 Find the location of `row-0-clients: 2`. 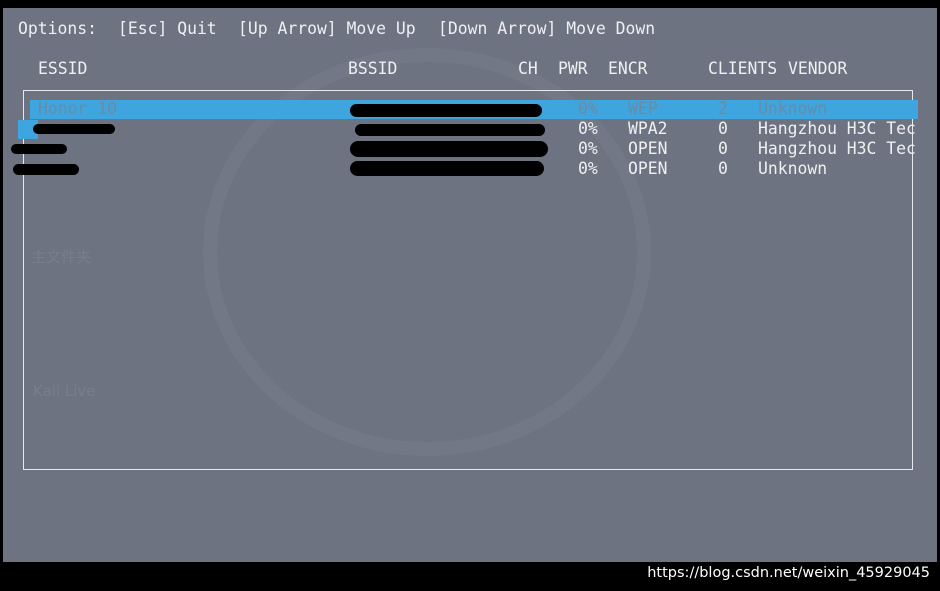

row-0-clients: 2 is located at coordinates (723, 108).